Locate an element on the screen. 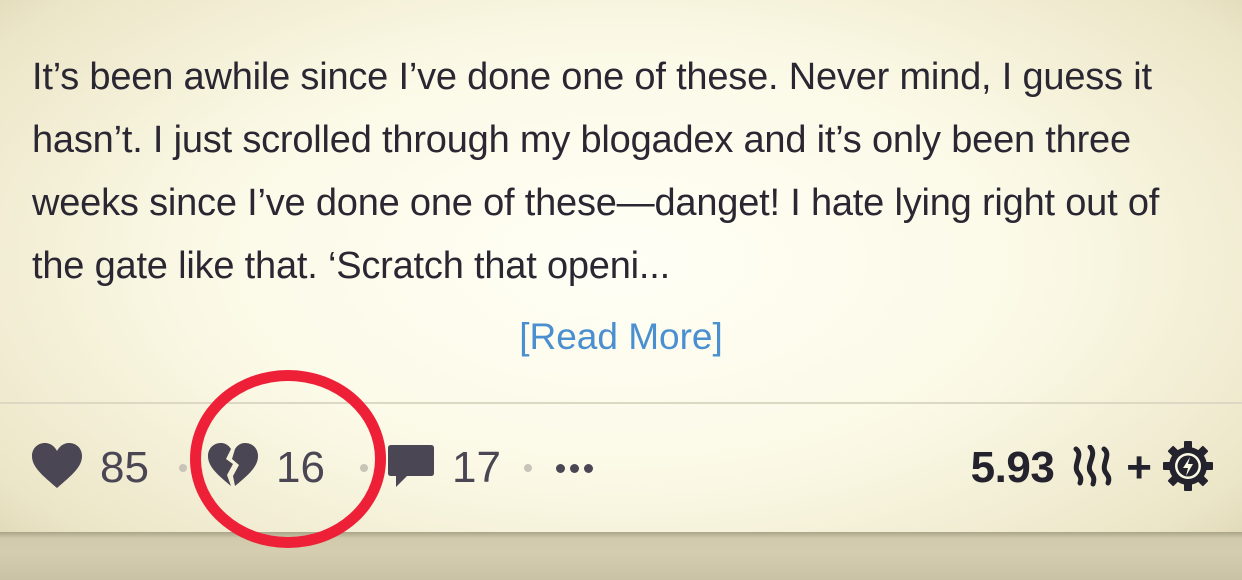  payout-display: 5.93 + is located at coordinates (1092, 468).